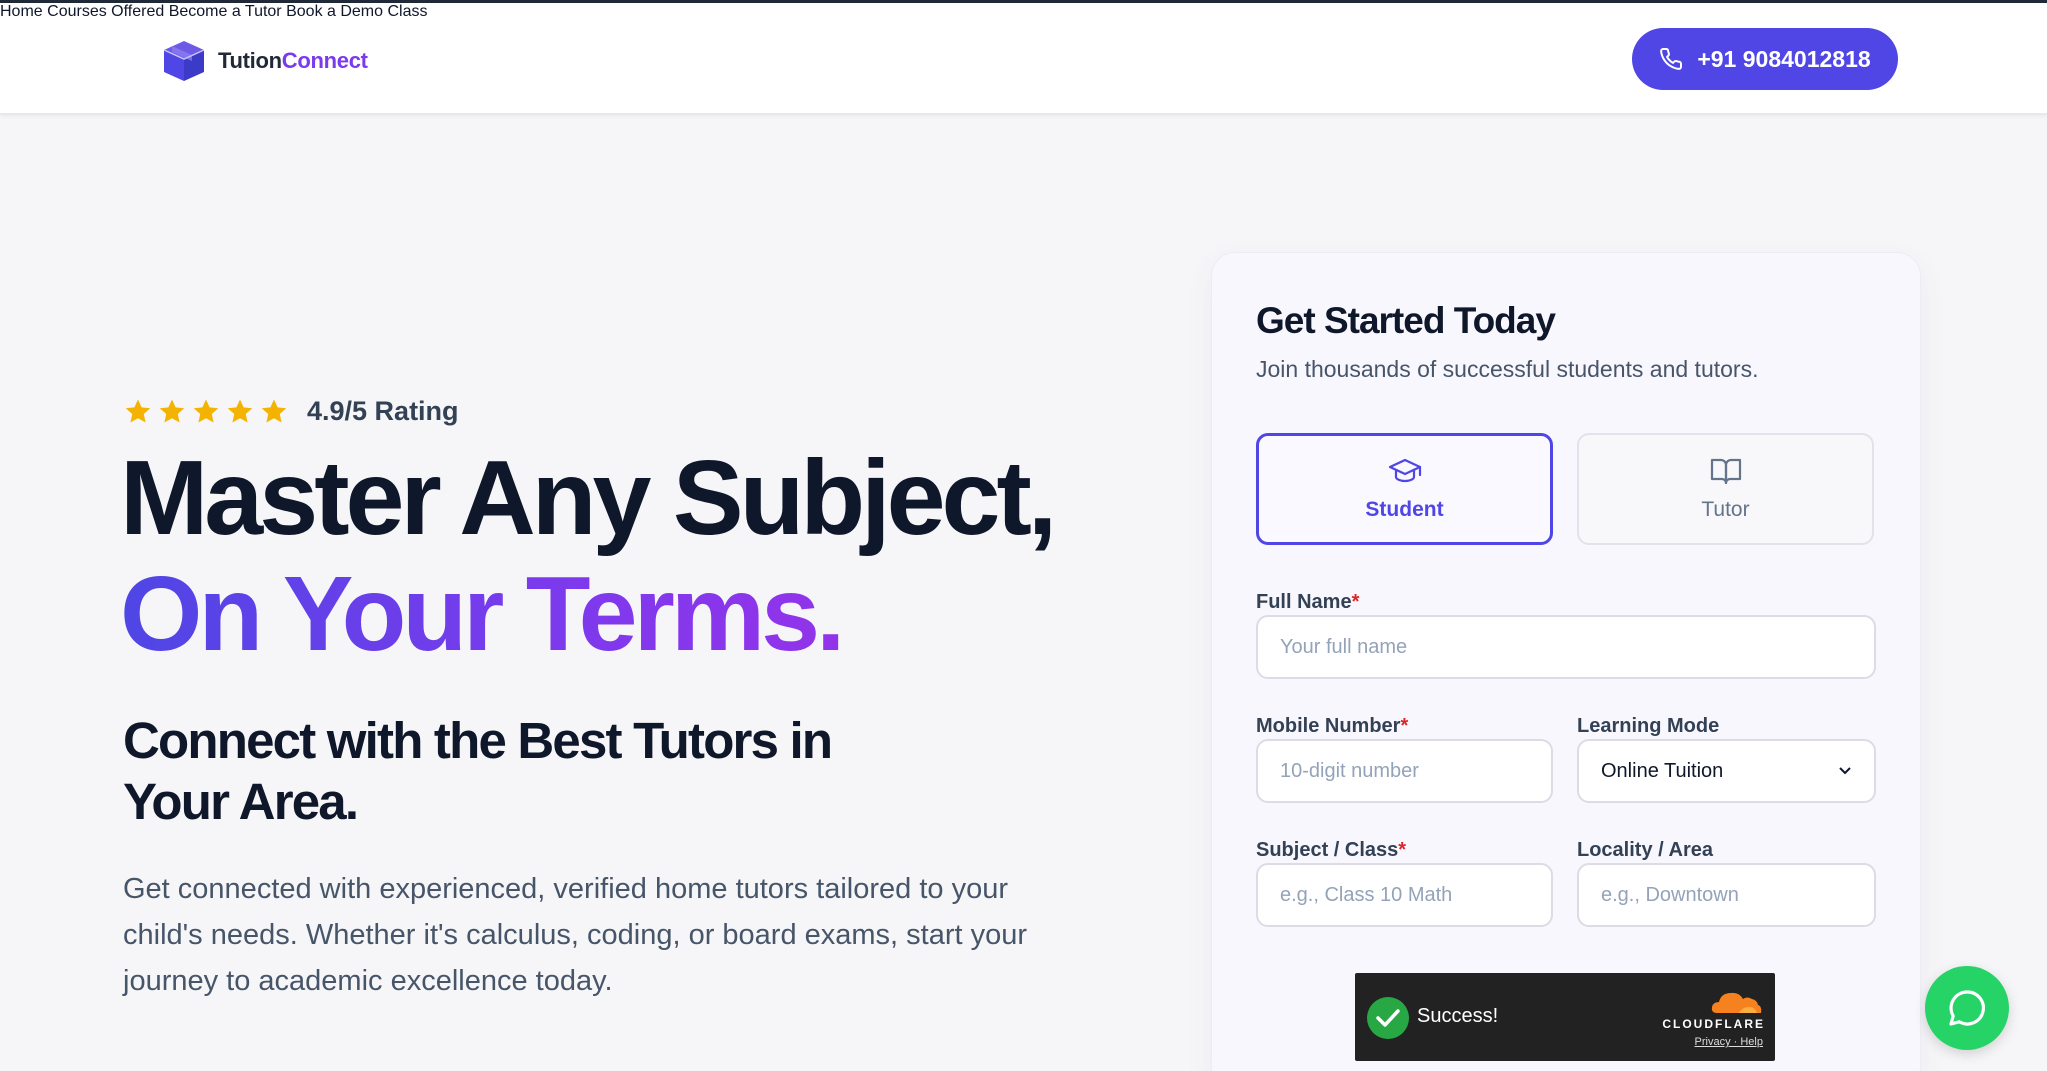 The height and width of the screenshot is (1071, 2047). What do you see at coordinates (291, 411) in the screenshot?
I see `rating-row: 4.9/5 Rating` at bounding box center [291, 411].